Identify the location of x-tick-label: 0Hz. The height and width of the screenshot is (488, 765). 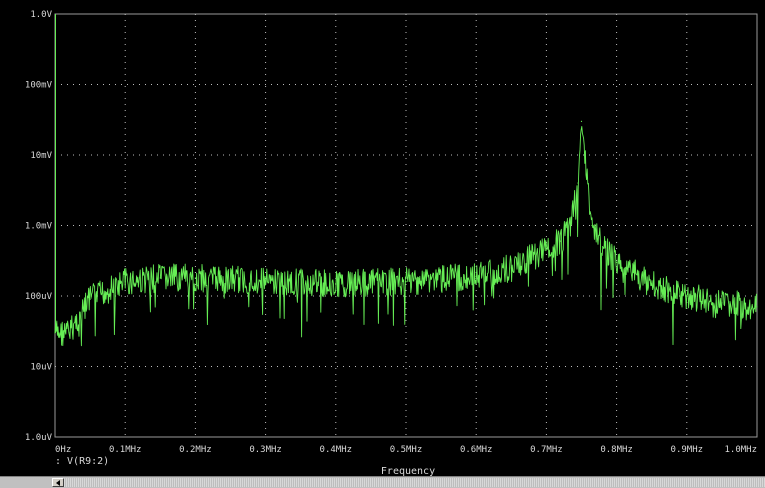
(63, 450).